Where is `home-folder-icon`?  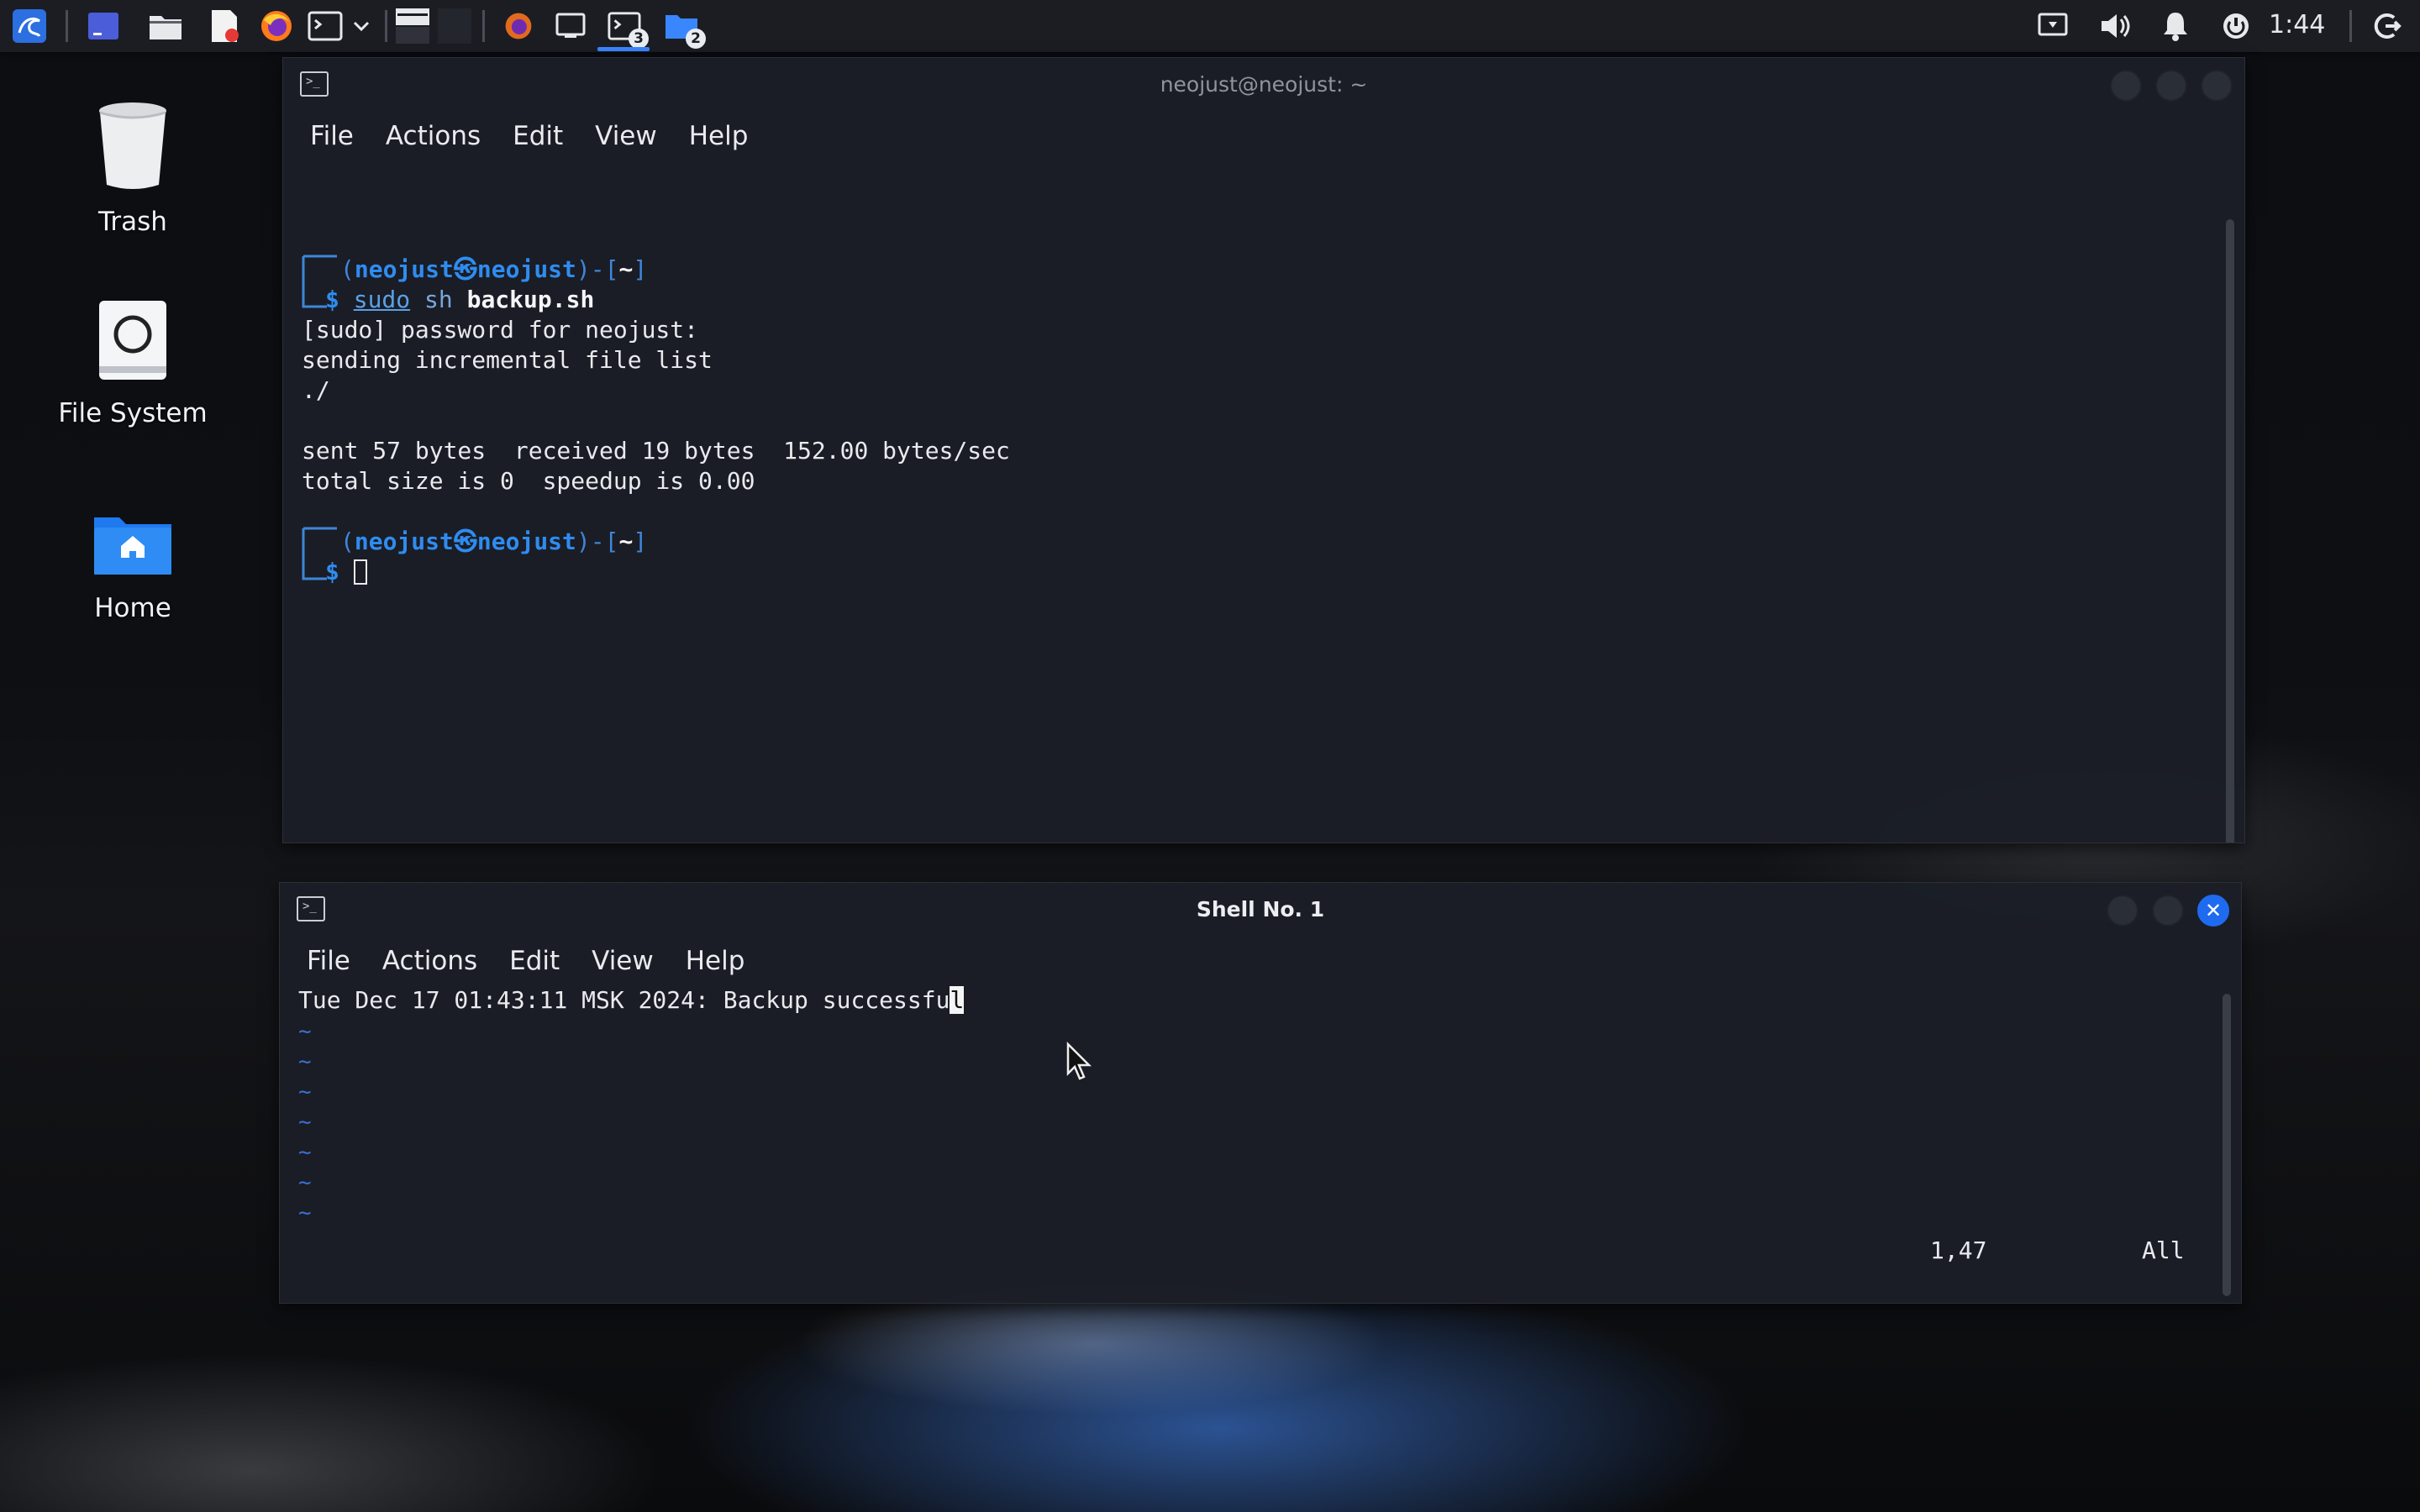 home-folder-icon is located at coordinates (132, 546).